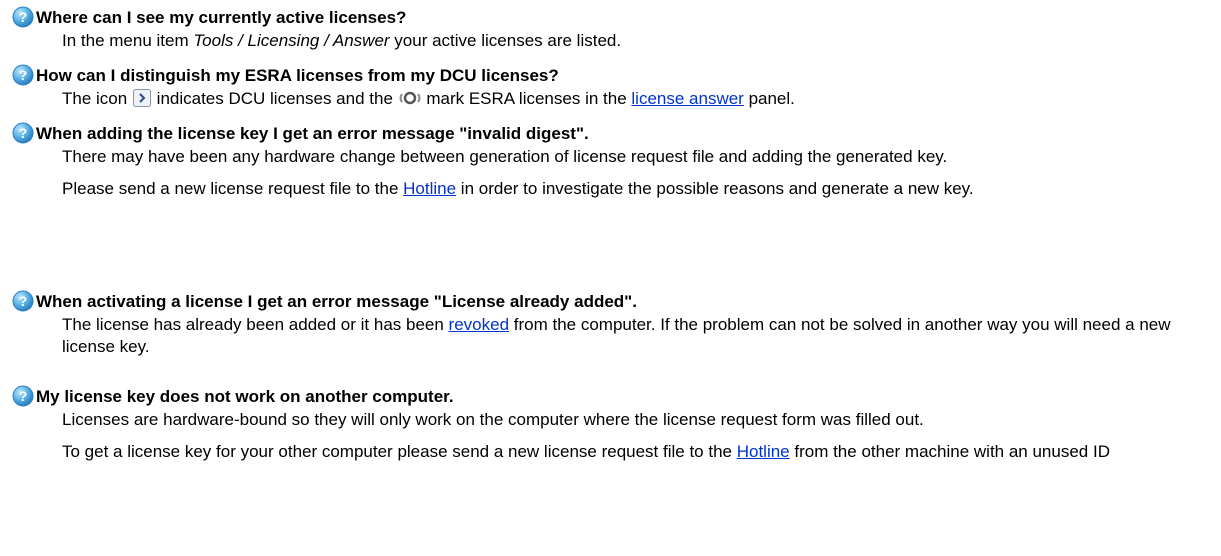 The width and height of the screenshot is (1221, 556). Describe the element at coordinates (687, 98) in the screenshot. I see `license-answer-link: license answer` at that location.